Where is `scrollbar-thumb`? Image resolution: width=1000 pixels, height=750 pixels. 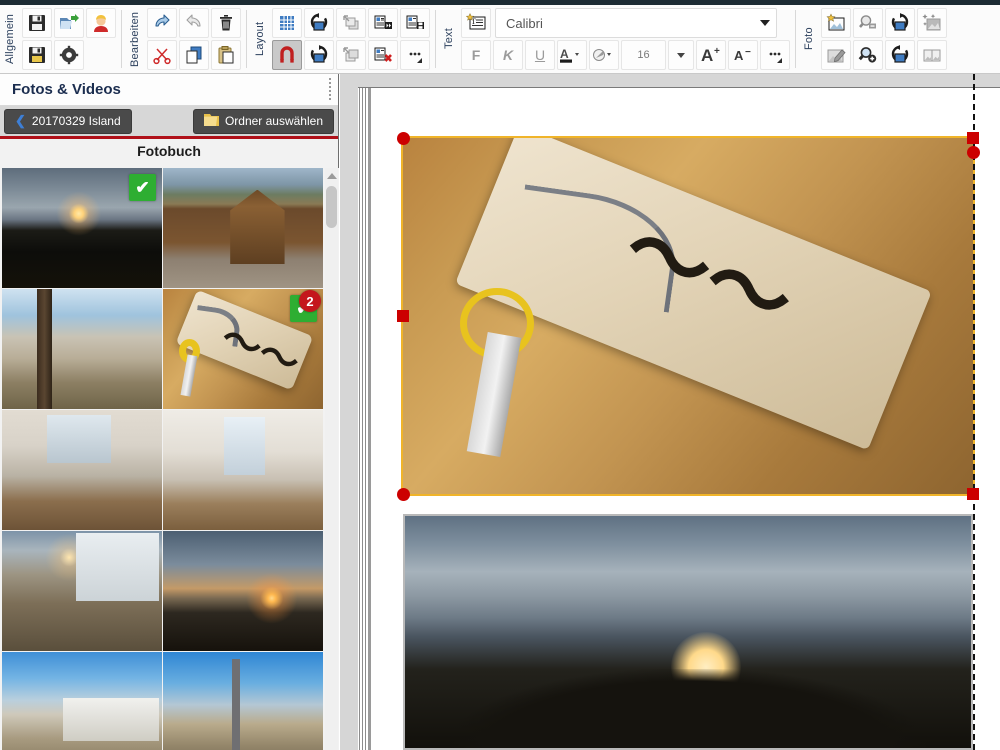
scrollbar-thumb is located at coordinates (331, 207).